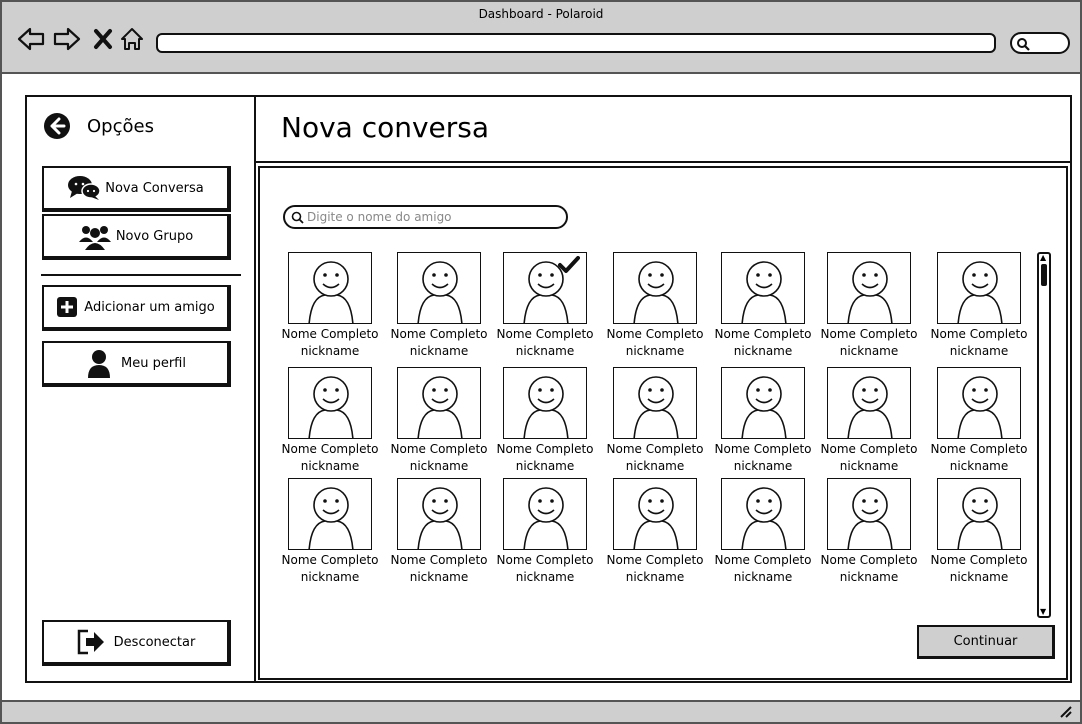 The height and width of the screenshot is (724, 1082). I want to click on add-friend-button: Adicionar um amigo, so click(136, 308).